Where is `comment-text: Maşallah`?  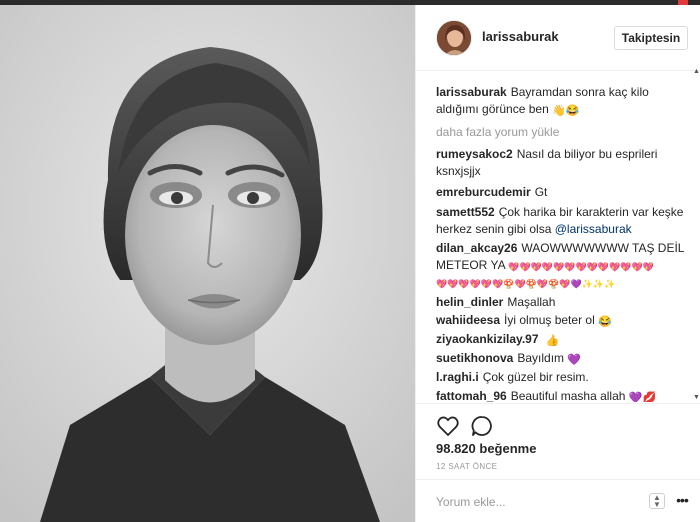
comment-text: Maşallah is located at coordinates (531, 302).